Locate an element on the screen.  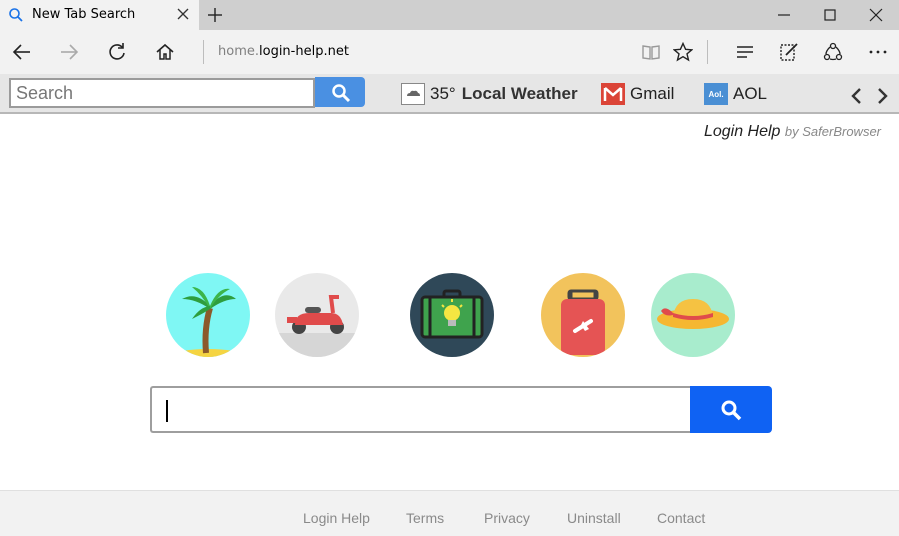
brand-name: Login Help is located at coordinates (742, 131).